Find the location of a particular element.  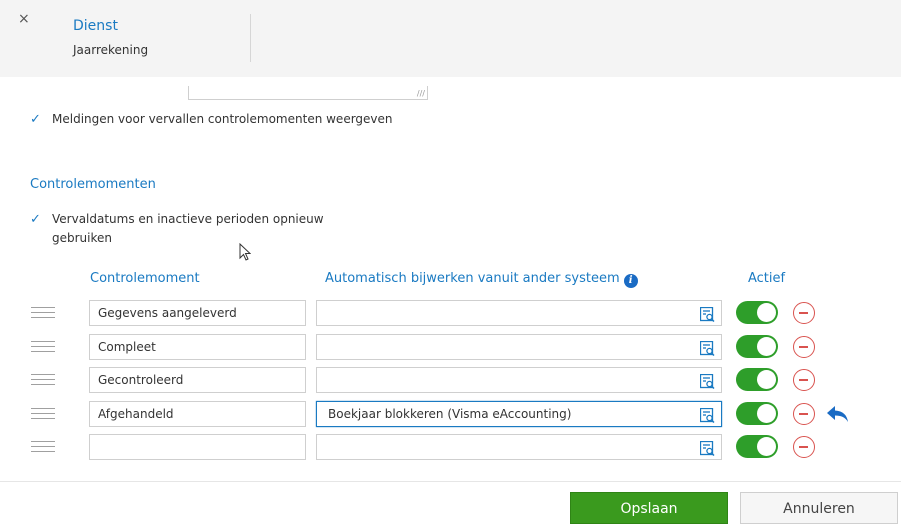

table-row: Gegevens aangeleverd is located at coordinates (450, 313).